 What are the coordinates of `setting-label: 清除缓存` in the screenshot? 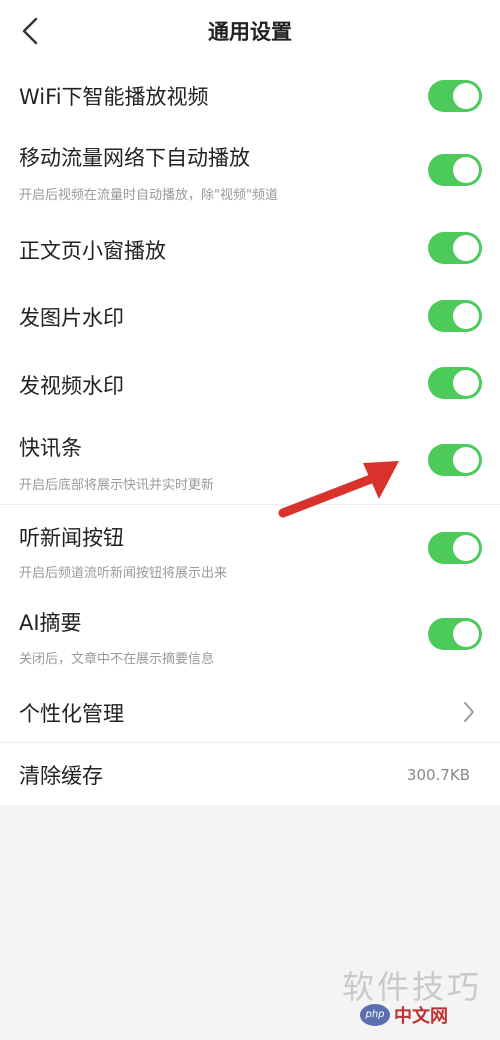 It's located at (61, 776).